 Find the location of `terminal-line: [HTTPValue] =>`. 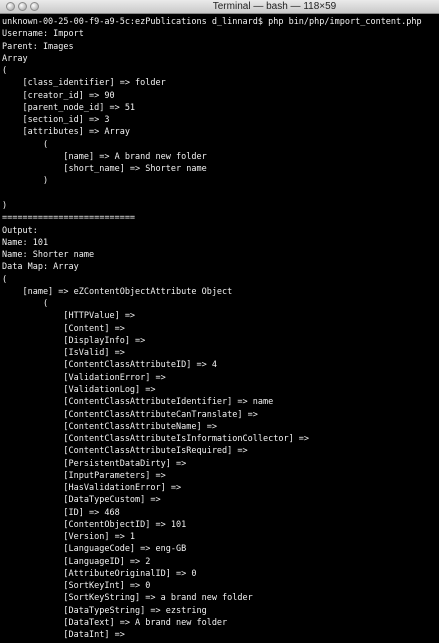

terminal-line: [HTTPValue] => is located at coordinates (69, 316).